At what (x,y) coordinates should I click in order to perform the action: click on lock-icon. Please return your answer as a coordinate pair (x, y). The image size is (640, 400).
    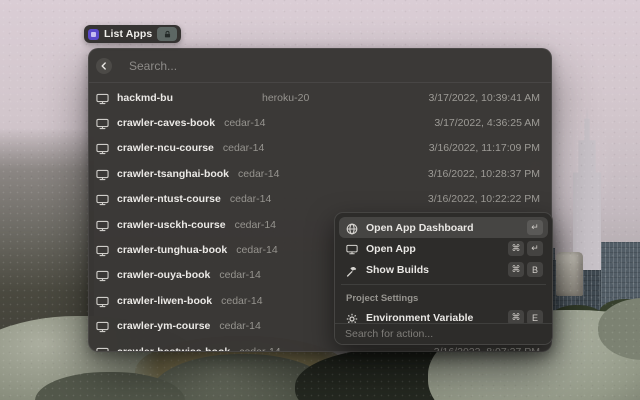
    Looking at the image, I should click on (167, 33).